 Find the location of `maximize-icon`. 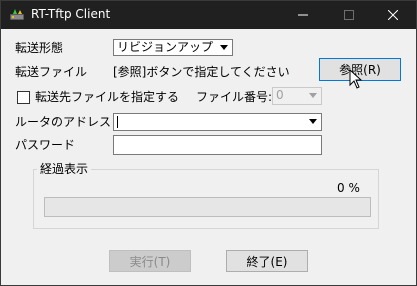

maximize-icon is located at coordinates (349, 15).